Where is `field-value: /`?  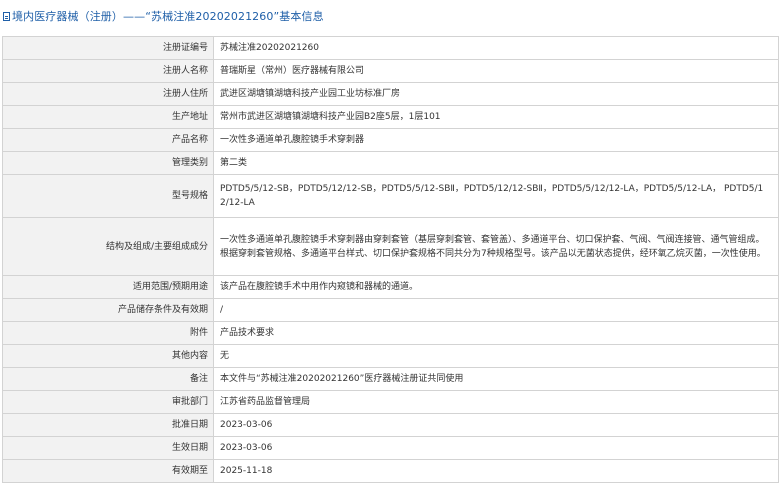
field-value: / is located at coordinates (496, 310).